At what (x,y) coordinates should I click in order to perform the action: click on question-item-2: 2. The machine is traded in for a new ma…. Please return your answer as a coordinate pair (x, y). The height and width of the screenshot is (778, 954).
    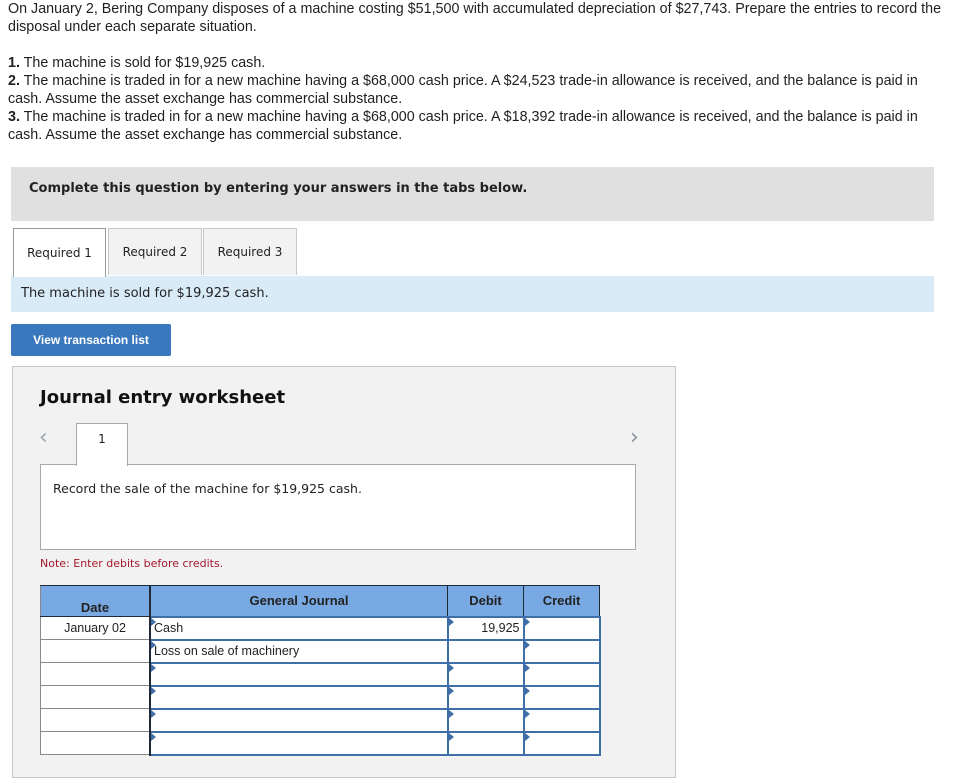
    Looking at the image, I should click on (478, 90).